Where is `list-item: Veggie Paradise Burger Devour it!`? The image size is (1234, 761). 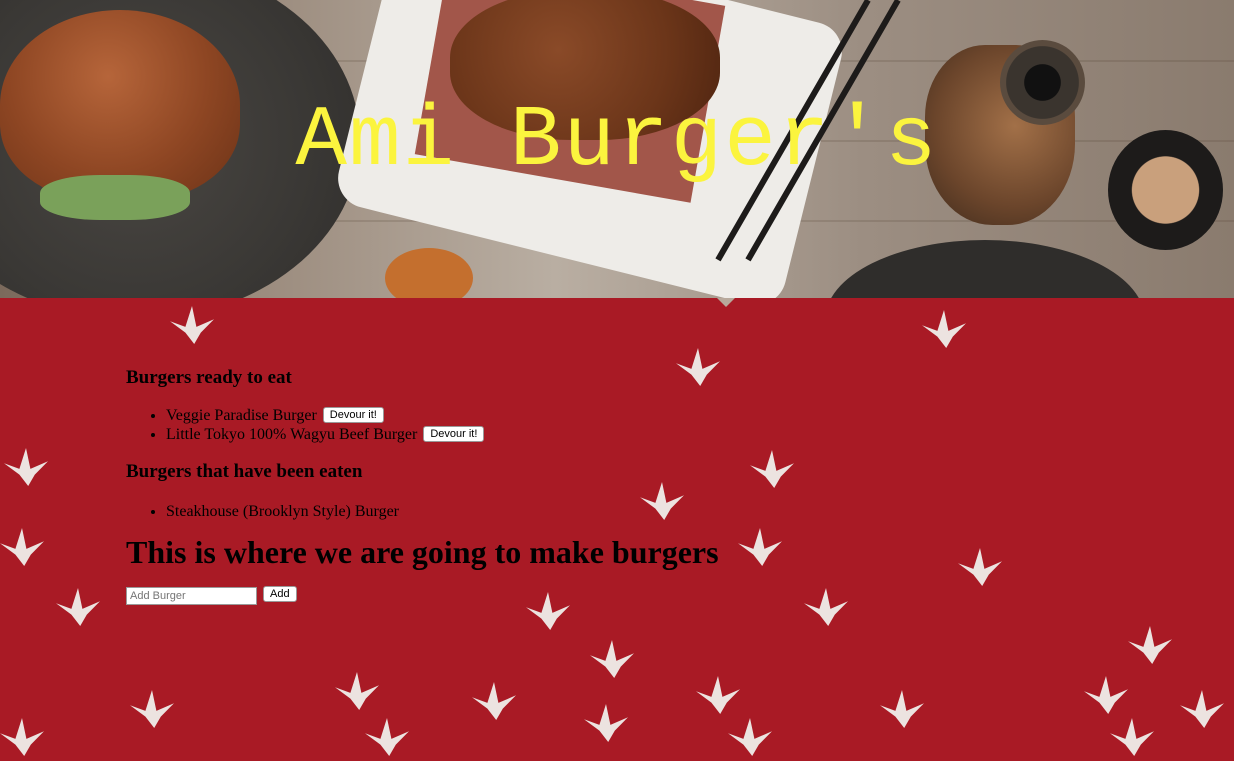 list-item: Veggie Paradise Burger Devour it! is located at coordinates (496, 415).